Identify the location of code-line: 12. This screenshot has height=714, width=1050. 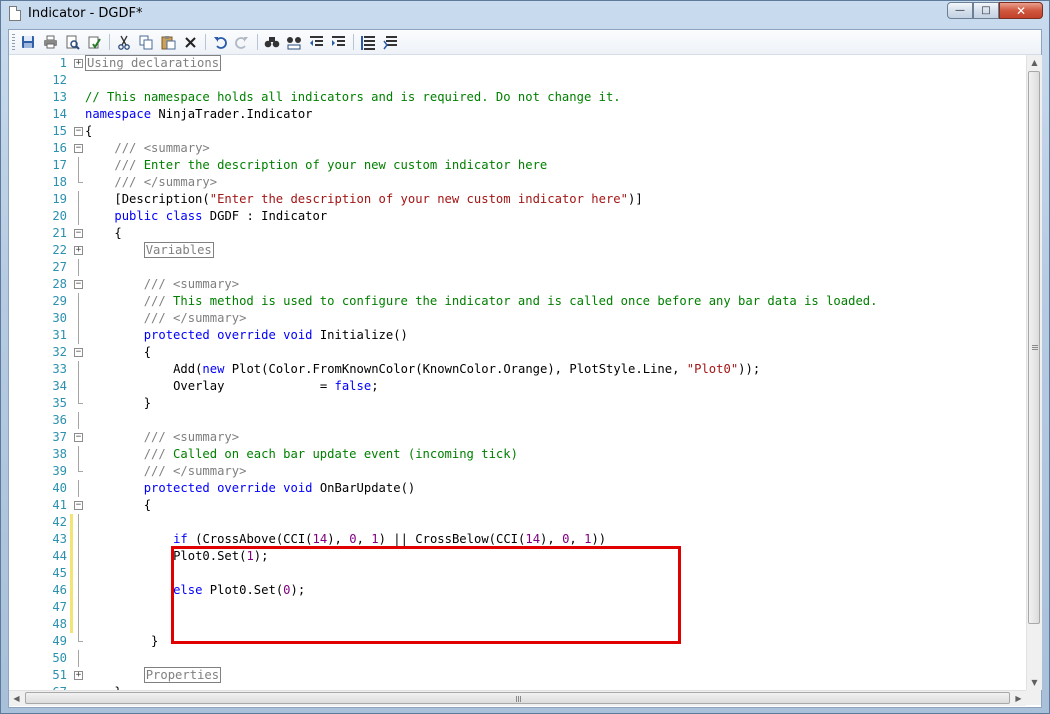
(517, 80).